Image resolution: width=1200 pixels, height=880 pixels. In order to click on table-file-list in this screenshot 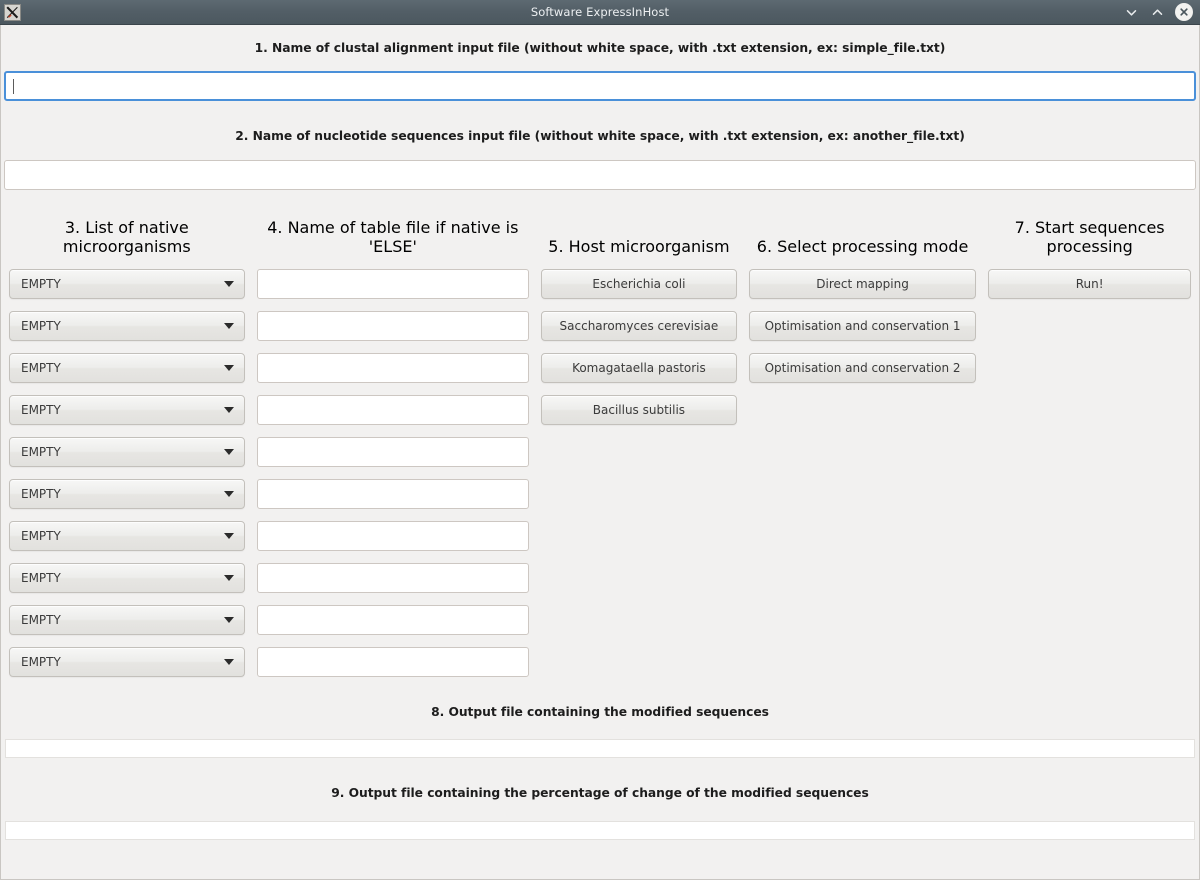, I will do `click(393, 479)`.